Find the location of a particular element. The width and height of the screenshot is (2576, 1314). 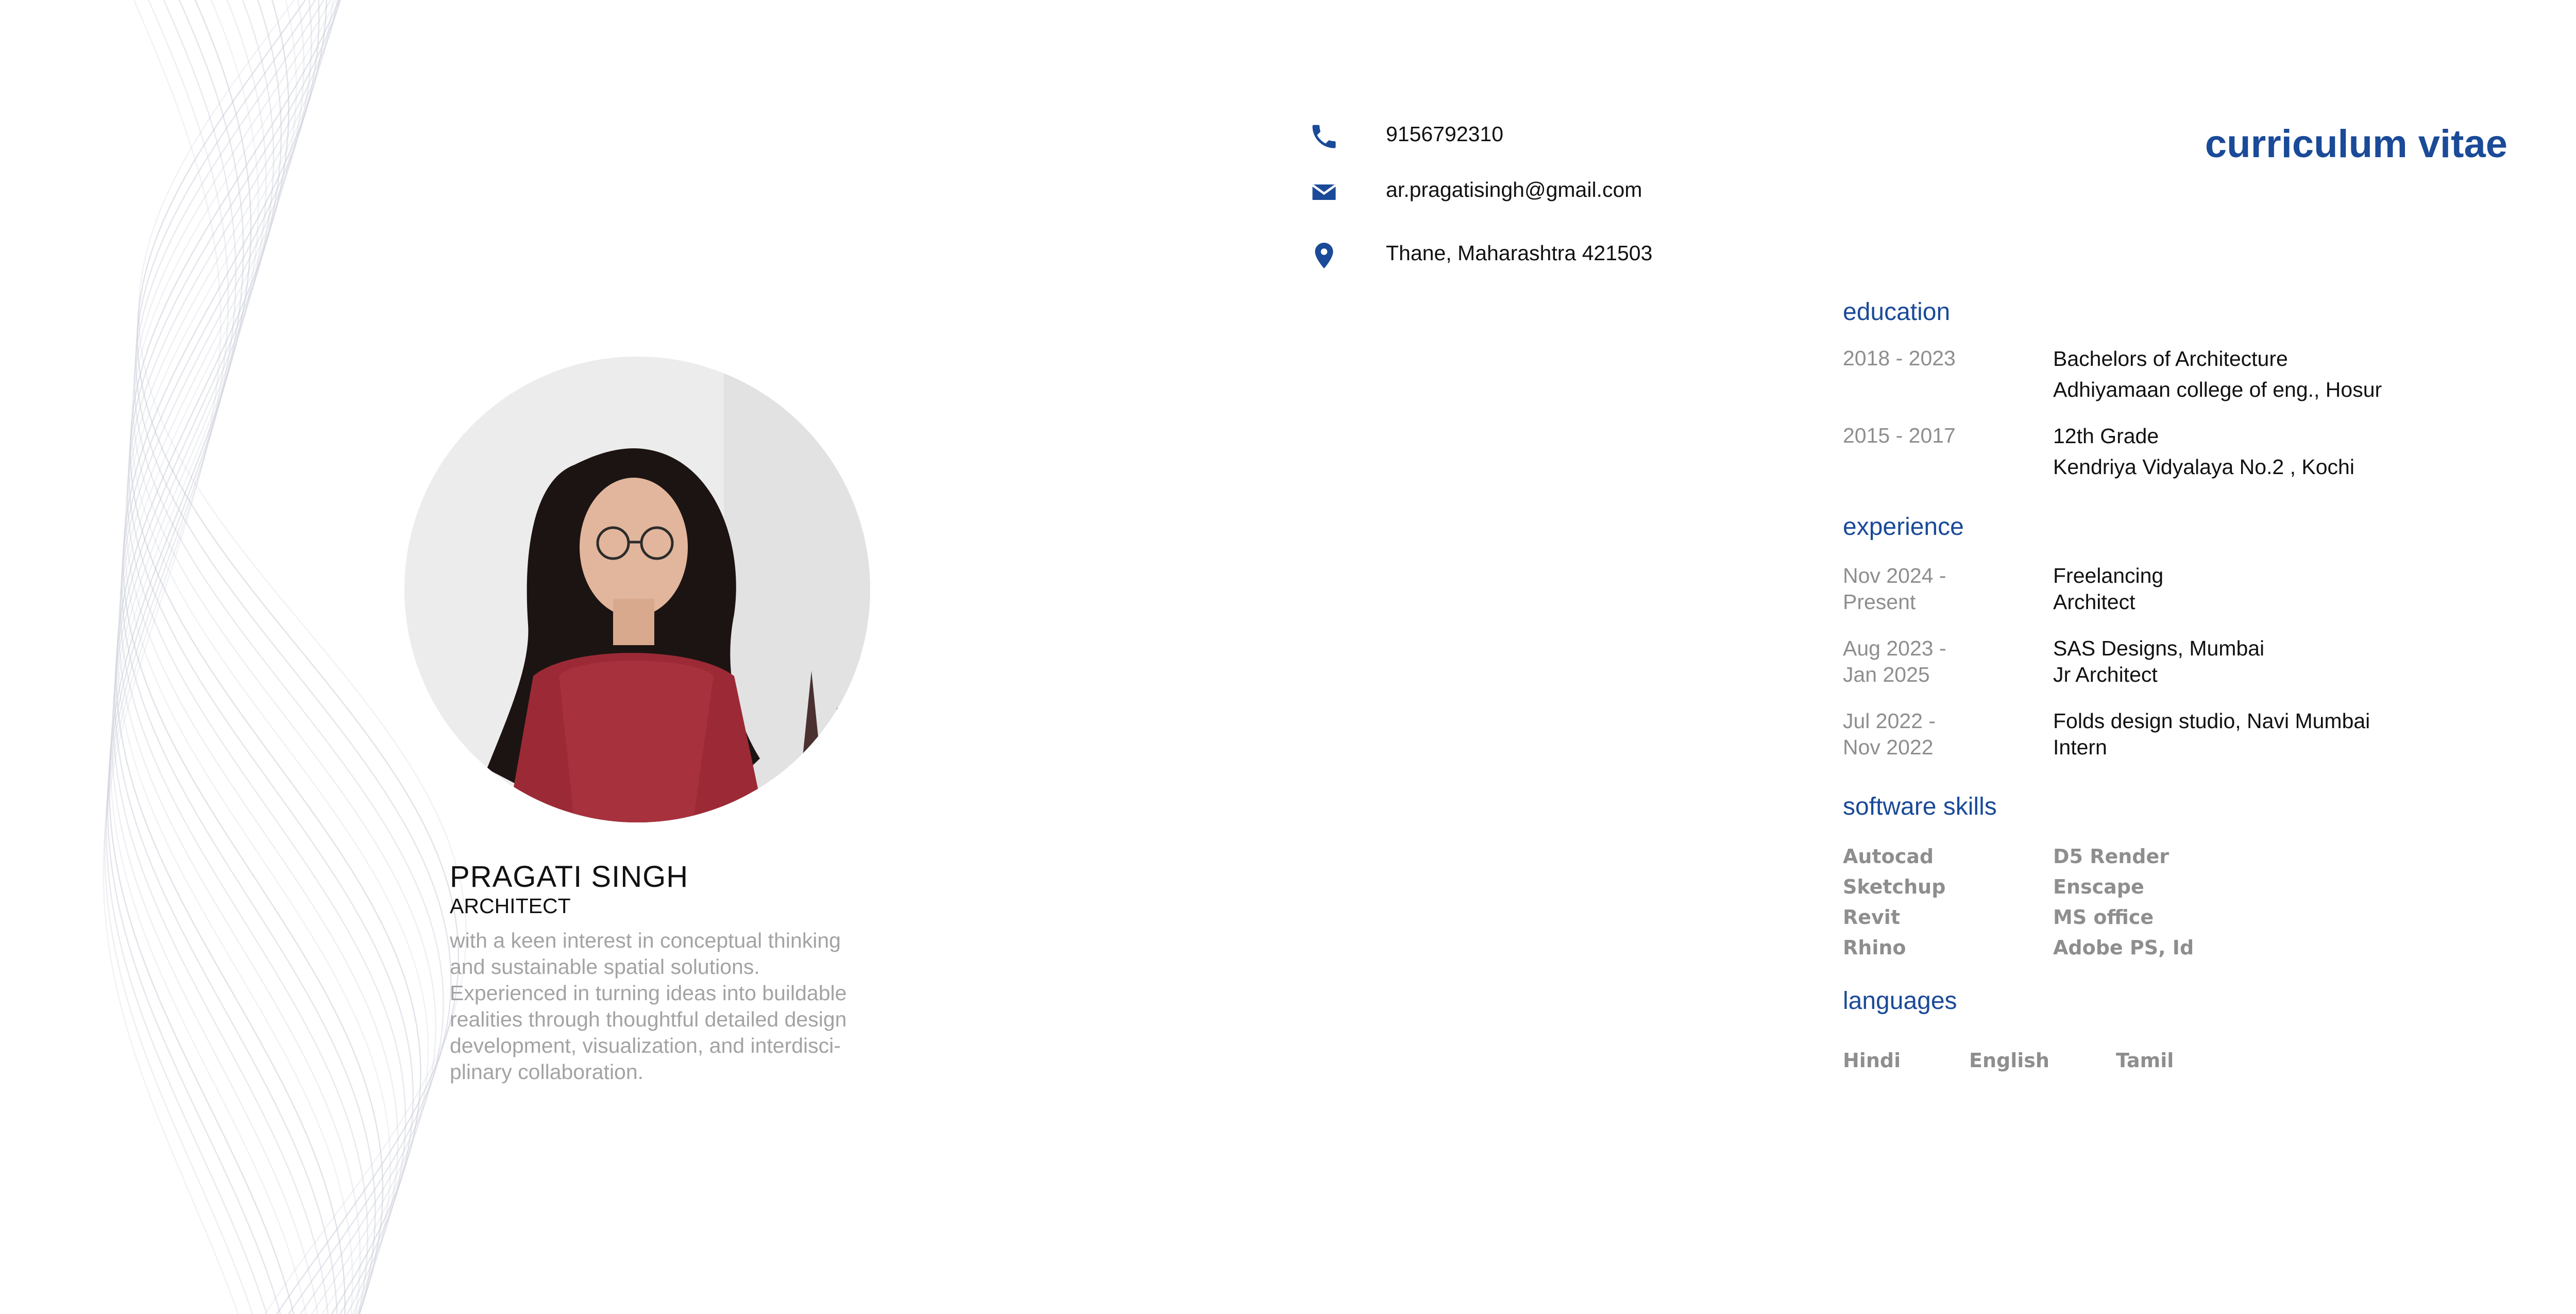

skill-item: Sketchup is located at coordinates (1894, 886).